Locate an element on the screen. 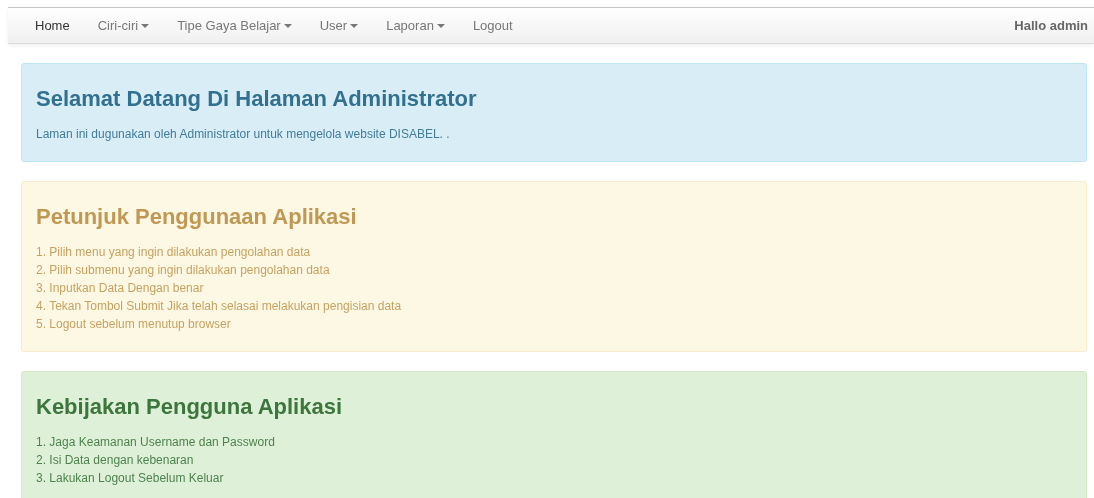 This screenshot has height=498, width=1094. panel-text: Laman ini dugunakan oleh Administrator untuk mengelola website DISABEL. . is located at coordinates (243, 134).